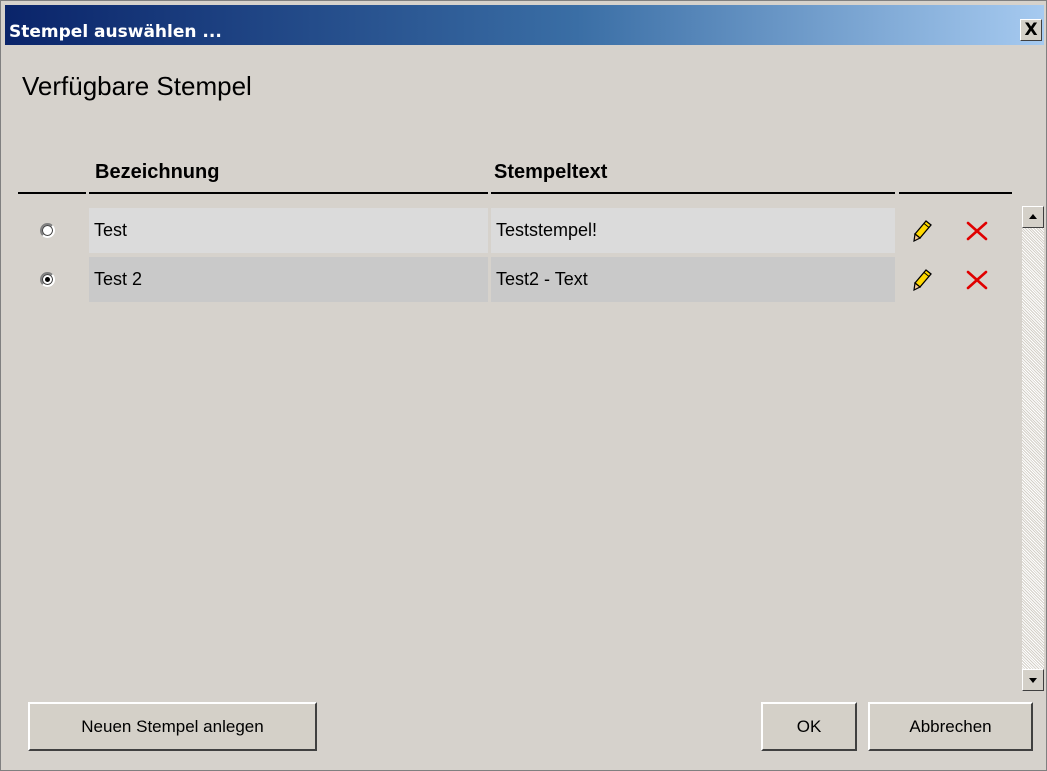 Image resolution: width=1047 pixels, height=771 pixels. Describe the element at coordinates (172, 726) in the screenshot. I see `new-stamp-button: Neuen Stempel anlegen` at that location.